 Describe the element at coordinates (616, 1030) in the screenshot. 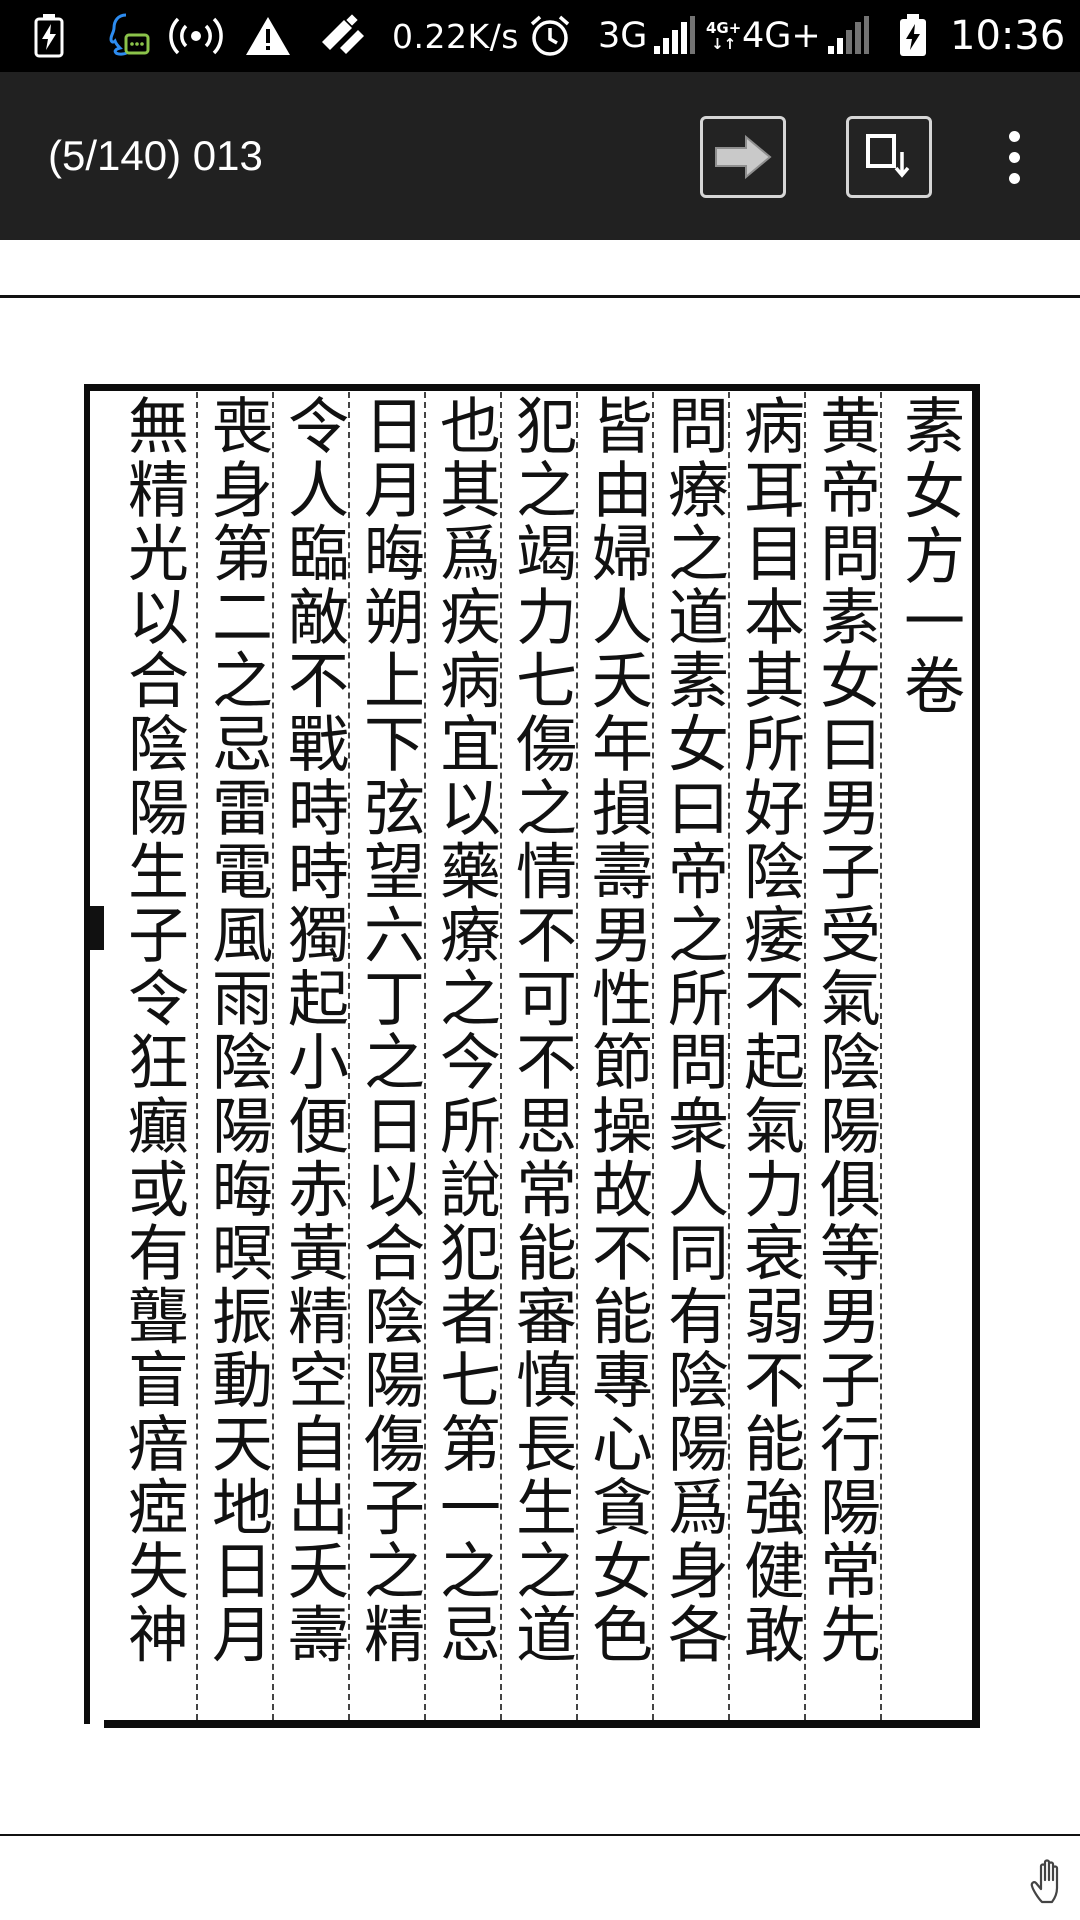

I see `text-column: 皆由婦人夭年損壽男性節操故不能專心貪女色` at that location.